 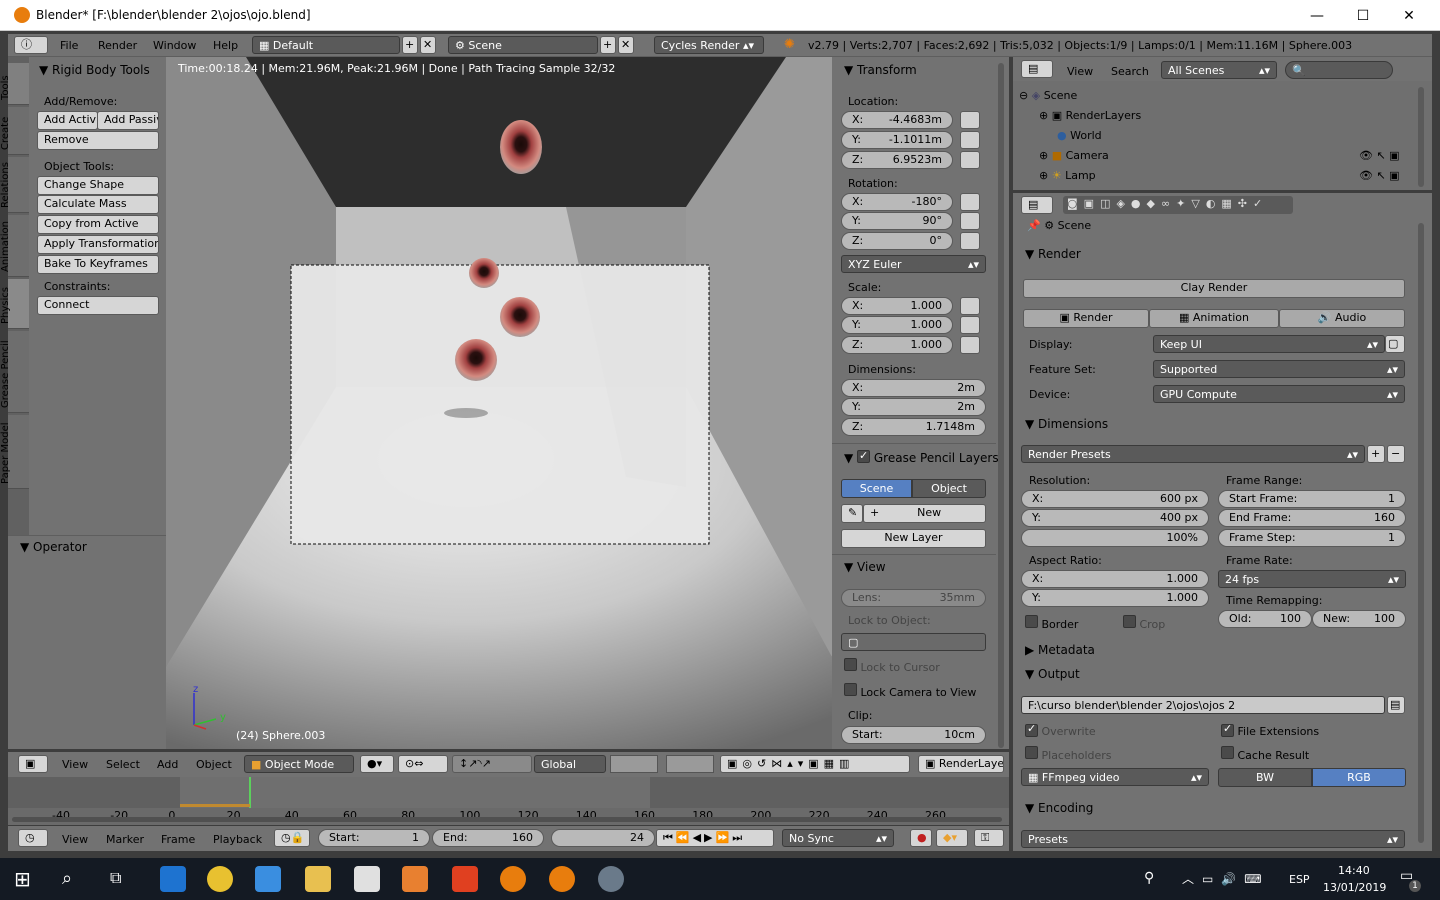 What do you see at coordinates (897, 345) in the screenshot?
I see `scale-z-field: Z: 1.000` at bounding box center [897, 345].